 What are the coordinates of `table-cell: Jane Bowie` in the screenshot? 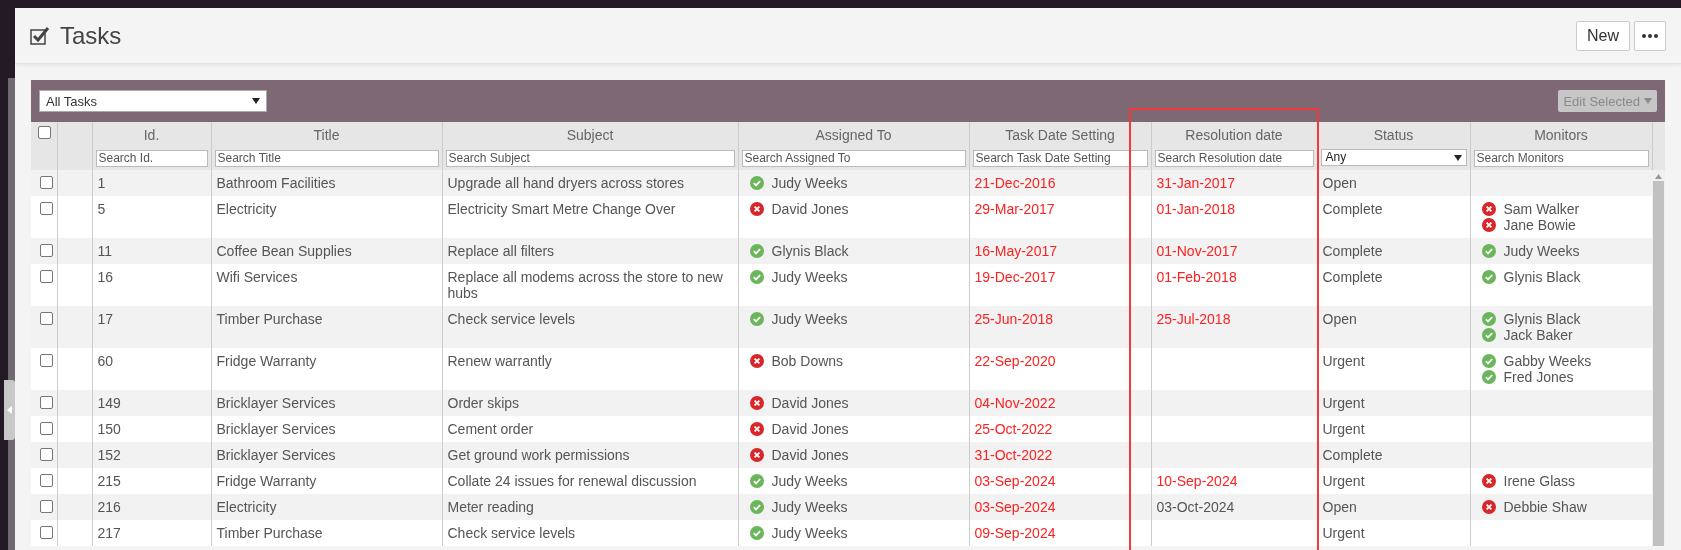 It's located at (1539, 224).